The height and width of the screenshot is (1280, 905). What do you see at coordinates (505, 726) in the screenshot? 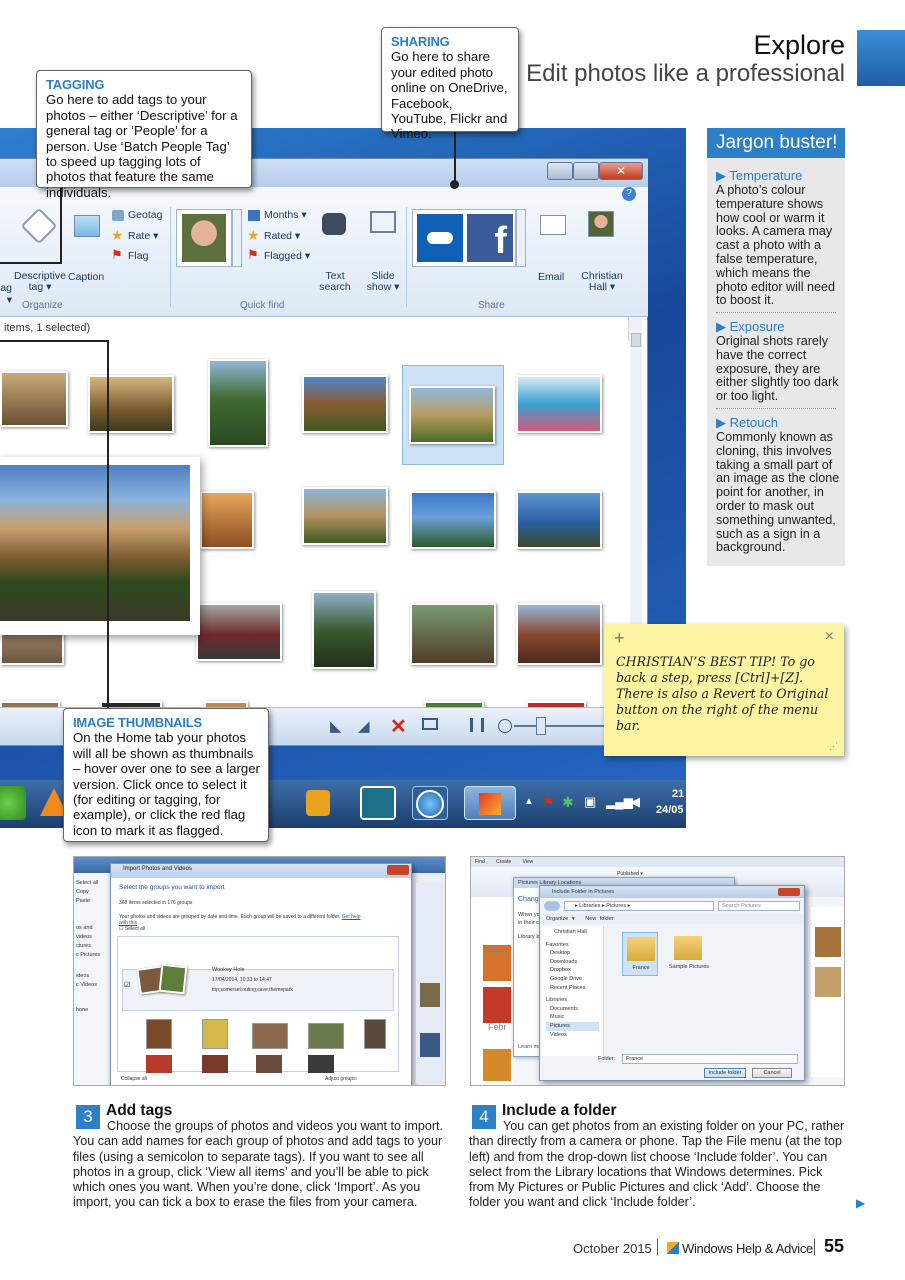
I see `zoom-out-icon` at bounding box center [505, 726].